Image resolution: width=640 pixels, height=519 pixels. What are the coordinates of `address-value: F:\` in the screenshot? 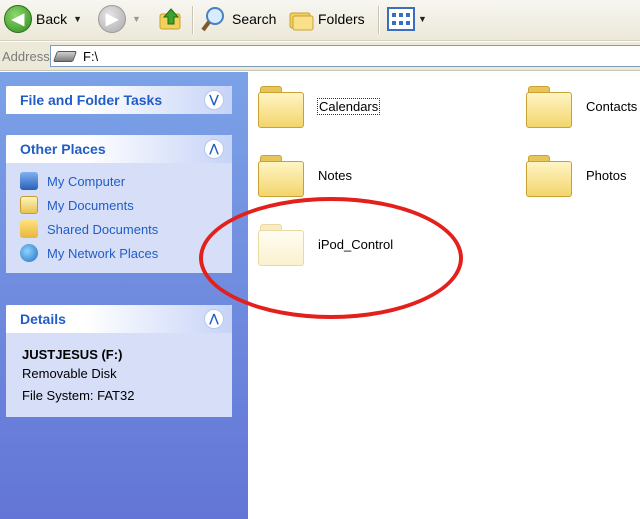 It's located at (91, 56).